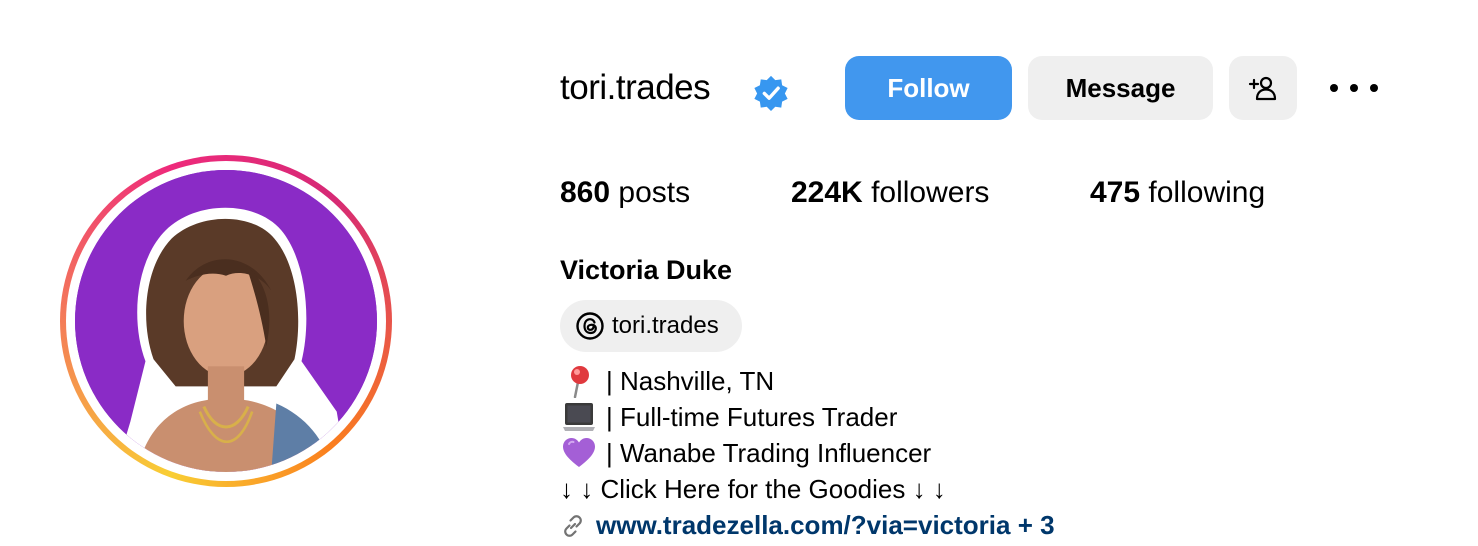 This screenshot has height=546, width=1478. What do you see at coordinates (930, 192) in the screenshot?
I see `followers-label: followers` at bounding box center [930, 192].